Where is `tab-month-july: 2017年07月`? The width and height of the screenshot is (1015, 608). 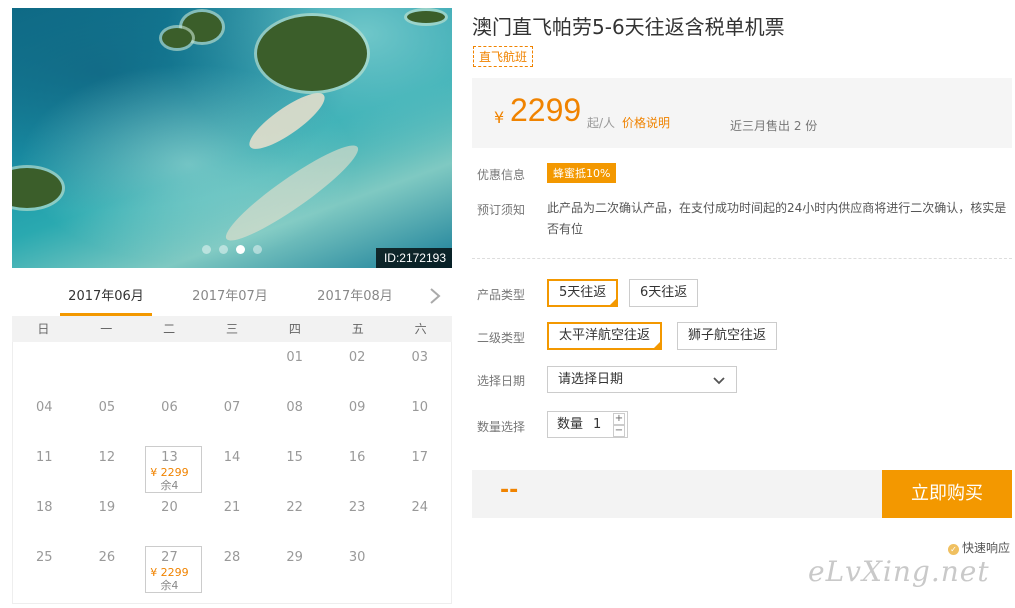 tab-month-july: 2017年07月 is located at coordinates (230, 298).